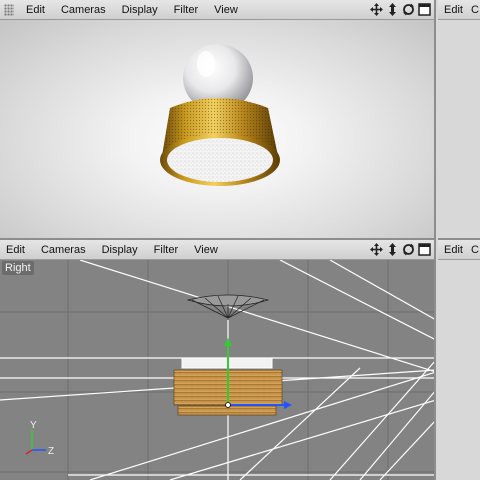 Image resolution: width=480 pixels, height=480 pixels. What do you see at coordinates (228, 306) in the screenshot?
I see `lampshade-wireframe` at bounding box center [228, 306].